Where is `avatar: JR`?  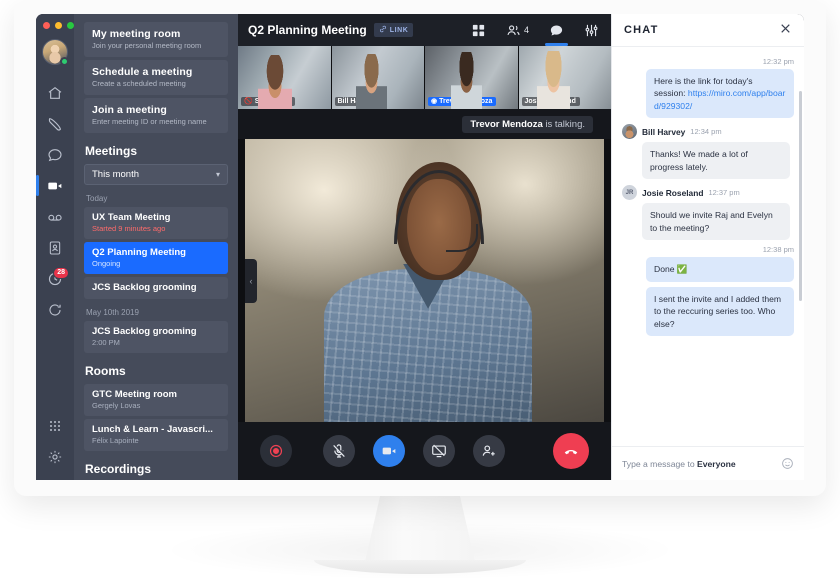 avatar: JR is located at coordinates (629, 193).